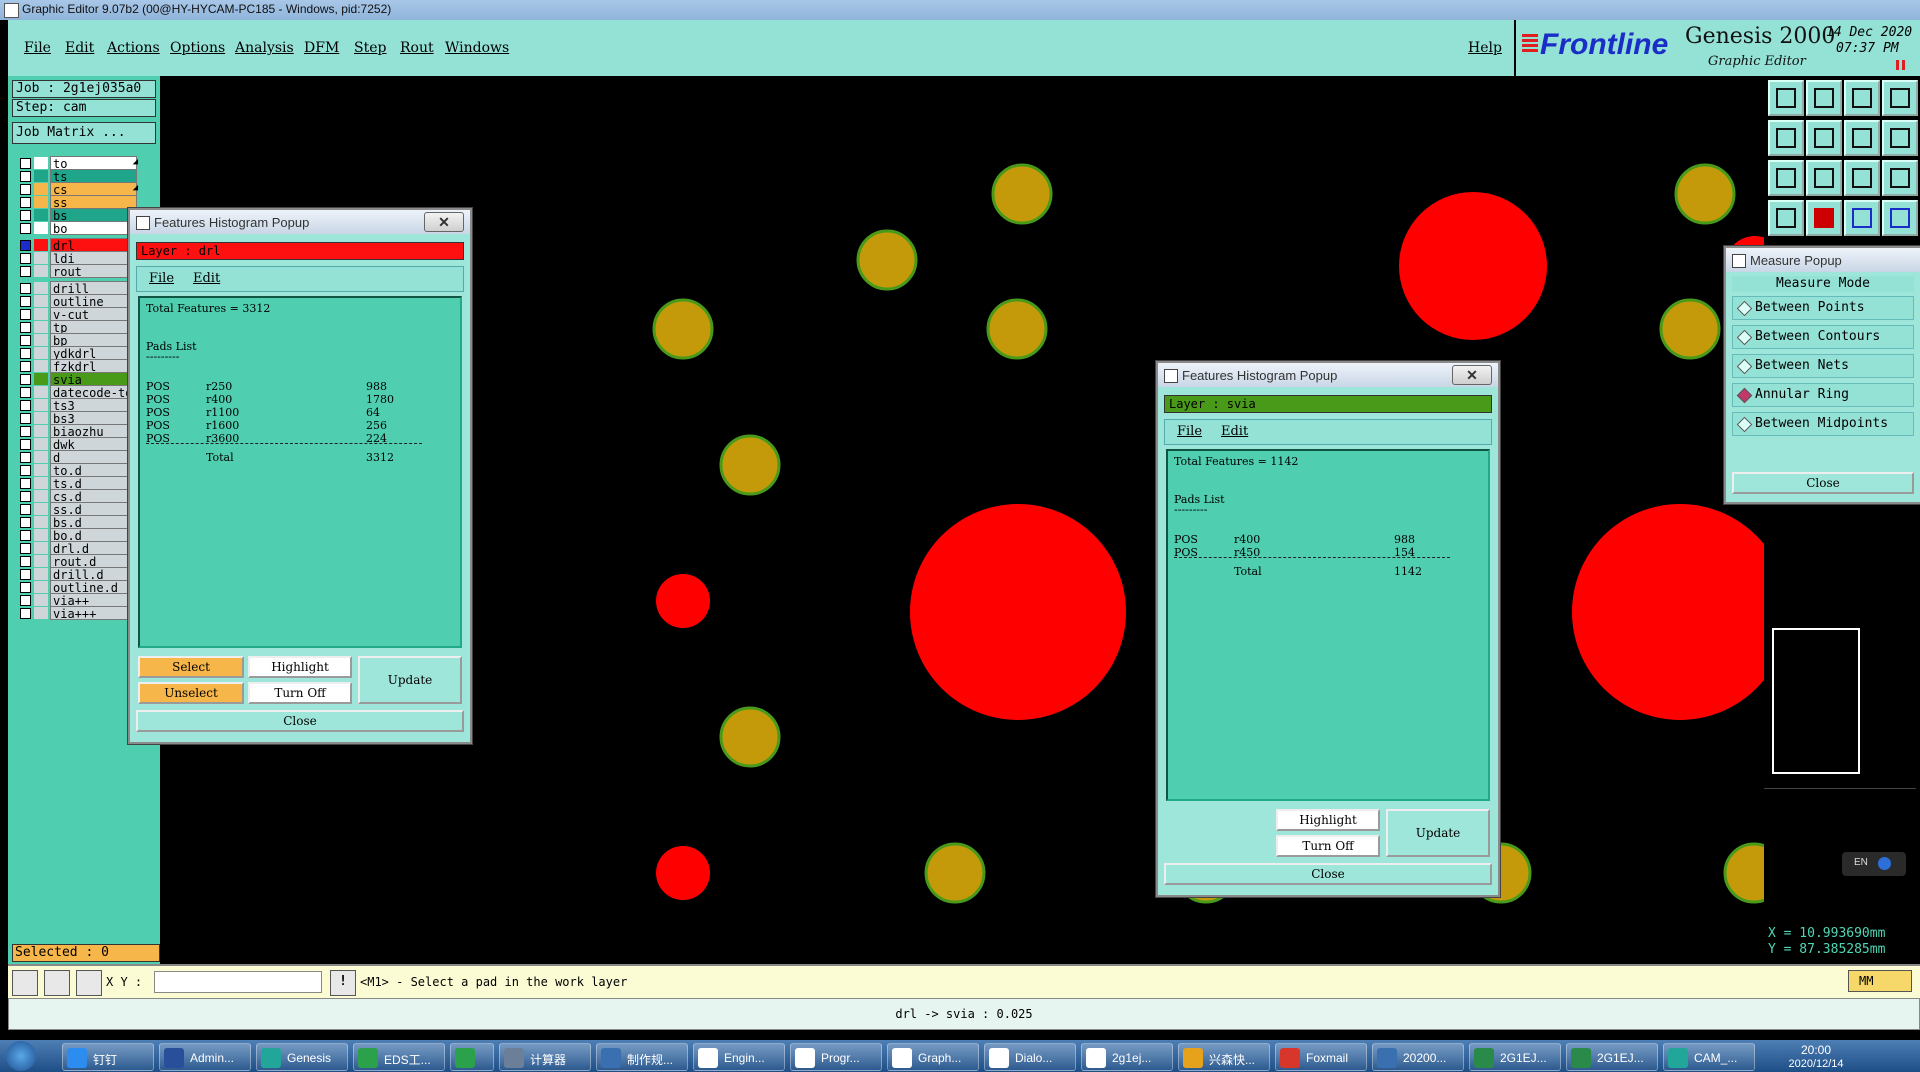  Describe the element at coordinates (1824, 178) in the screenshot. I see `tool-center-icon` at that location.